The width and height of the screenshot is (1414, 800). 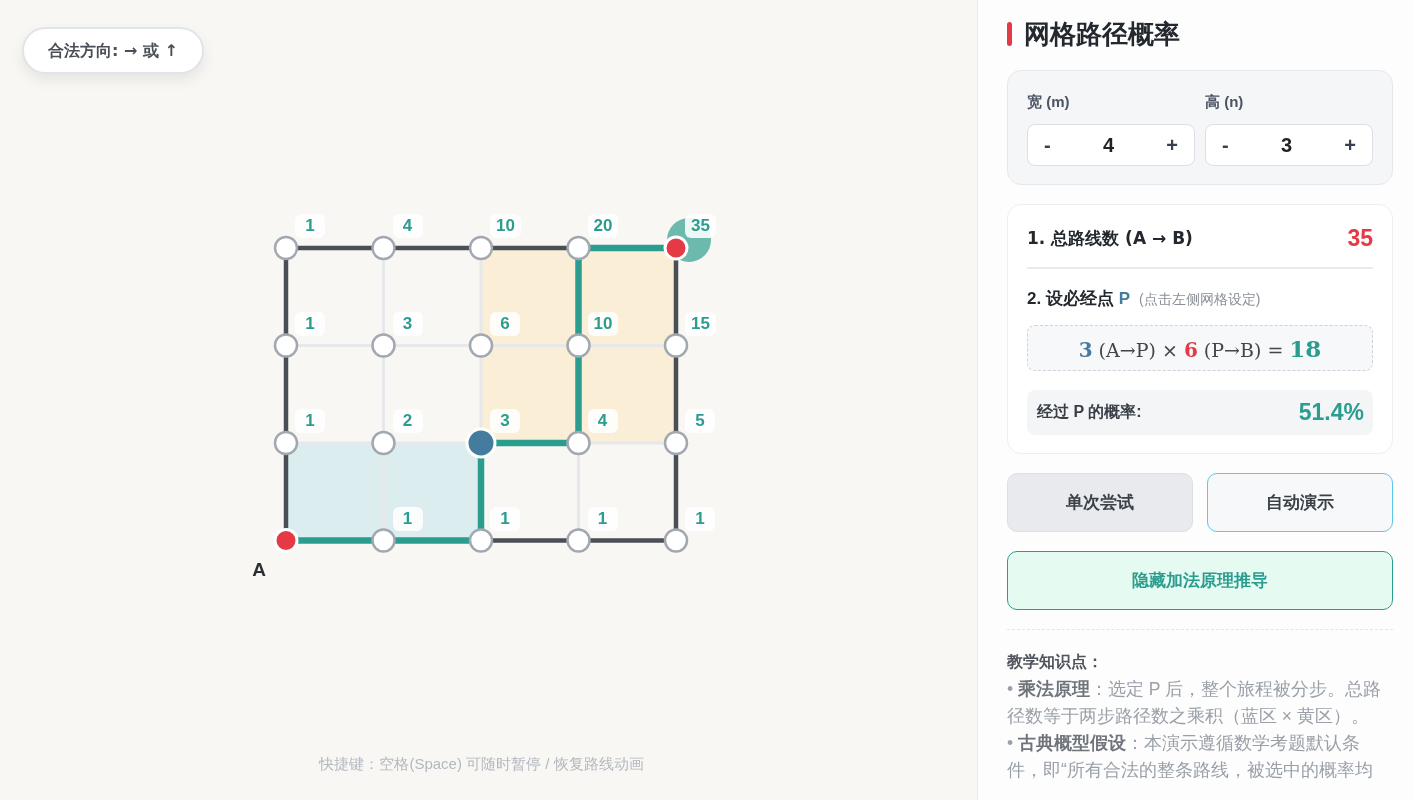 I want to click on action-button: 单次尝试, so click(x=1100, y=502).